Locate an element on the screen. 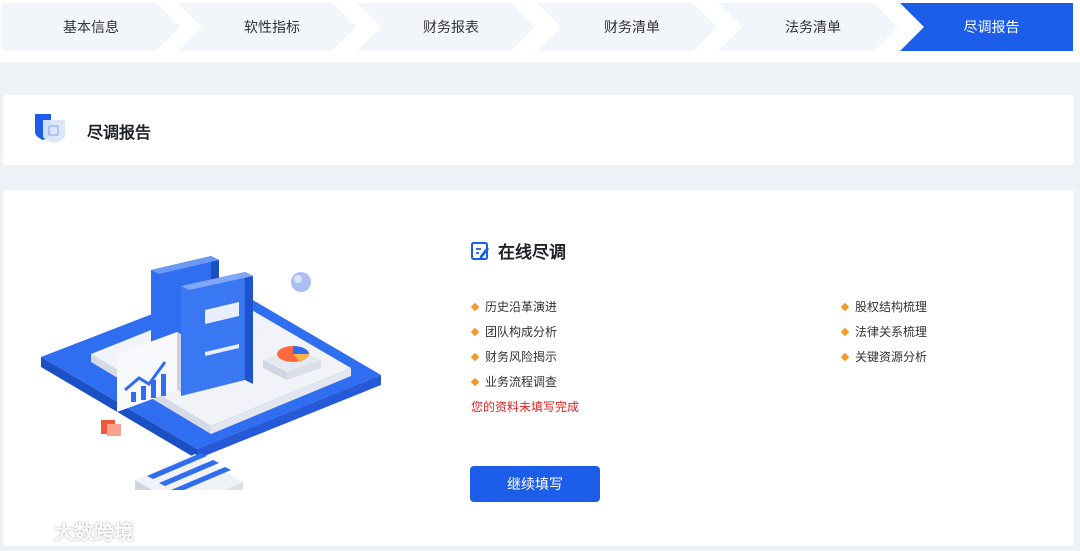 This screenshot has width=1080, height=551. edit-document-icon is located at coordinates (480, 250).